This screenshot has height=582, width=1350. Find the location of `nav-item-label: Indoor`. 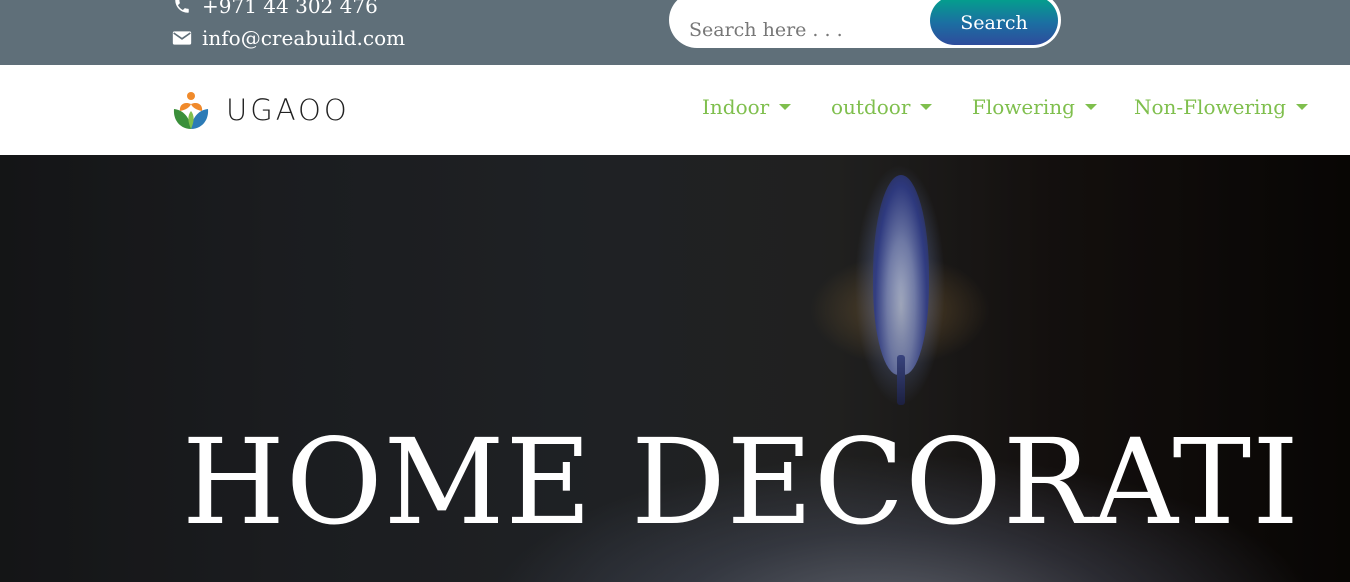

nav-item-label: Indoor is located at coordinates (736, 107).